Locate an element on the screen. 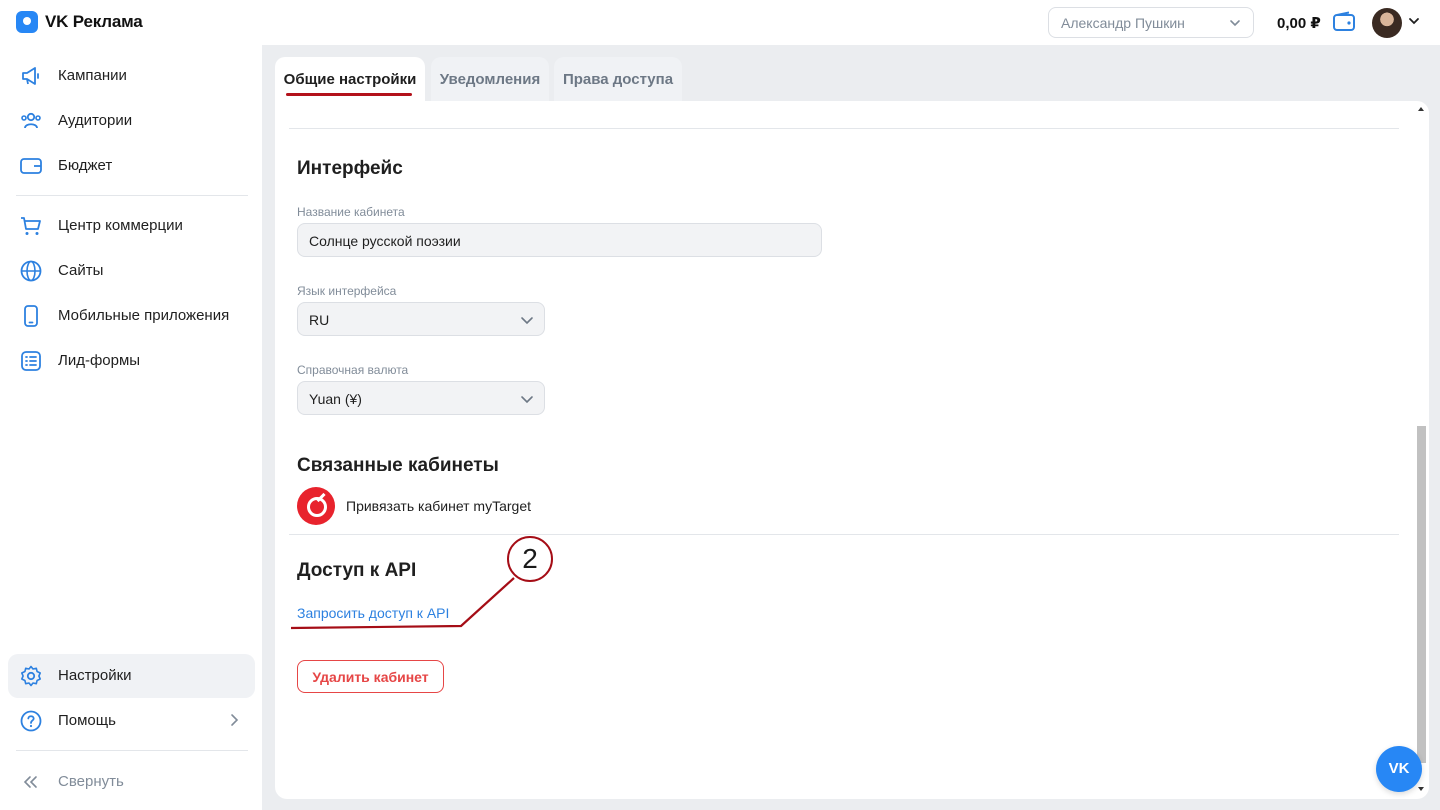  vk-chat-button: VK is located at coordinates (1399, 769).